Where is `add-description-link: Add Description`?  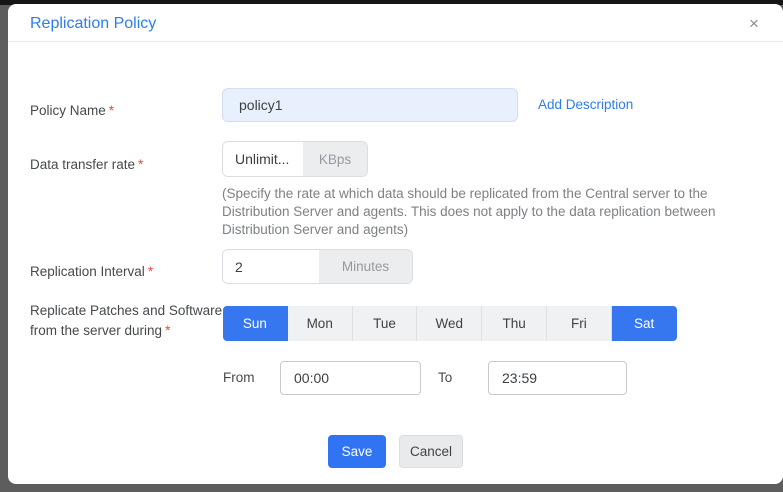
add-description-link: Add Description is located at coordinates (585, 104).